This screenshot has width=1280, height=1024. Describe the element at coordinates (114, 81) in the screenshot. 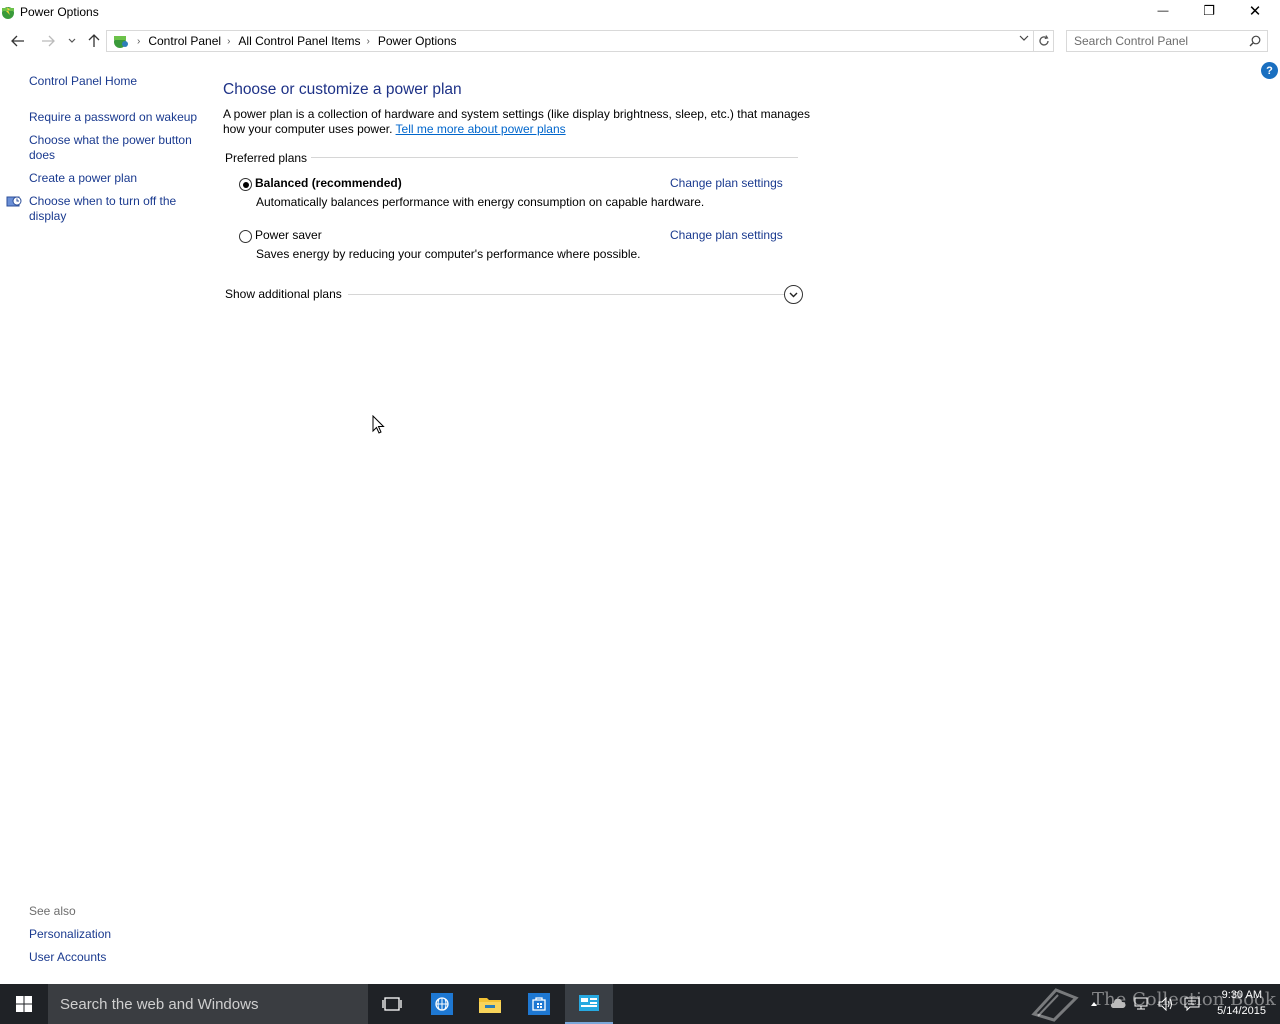

I see `control-panel-home-link: Control Panel Home` at that location.